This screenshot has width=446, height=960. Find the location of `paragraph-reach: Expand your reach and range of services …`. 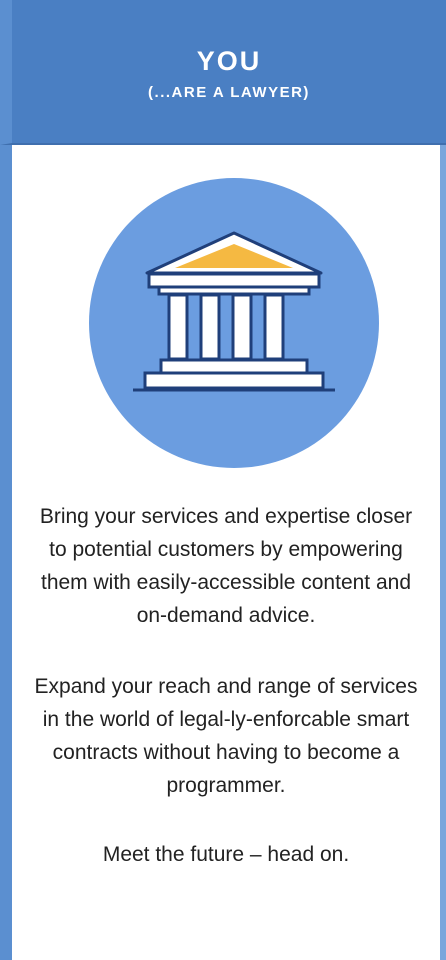

paragraph-reach: Expand your reach and range of services … is located at coordinates (226, 736).